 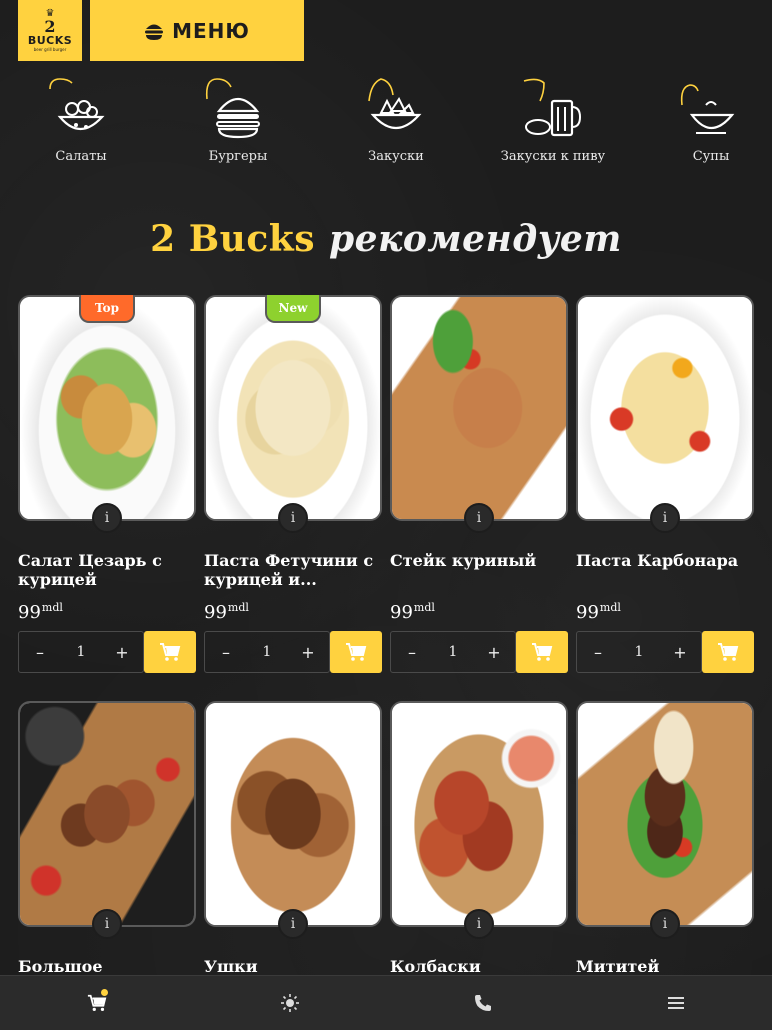 I want to click on category-burgers: Бургеры, so click(x=238, y=125).